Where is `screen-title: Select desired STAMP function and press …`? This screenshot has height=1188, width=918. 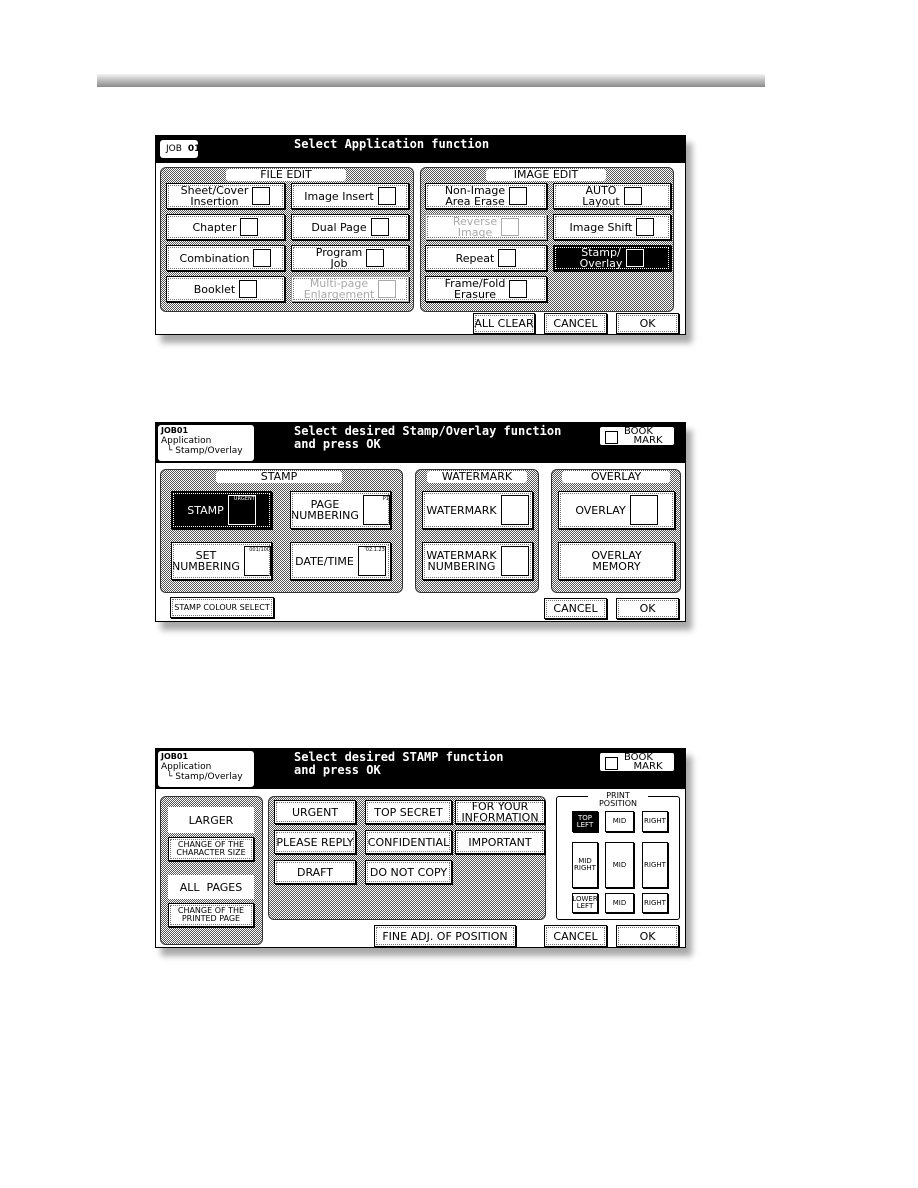 screen-title: Select desired STAMP function and press … is located at coordinates (399, 763).